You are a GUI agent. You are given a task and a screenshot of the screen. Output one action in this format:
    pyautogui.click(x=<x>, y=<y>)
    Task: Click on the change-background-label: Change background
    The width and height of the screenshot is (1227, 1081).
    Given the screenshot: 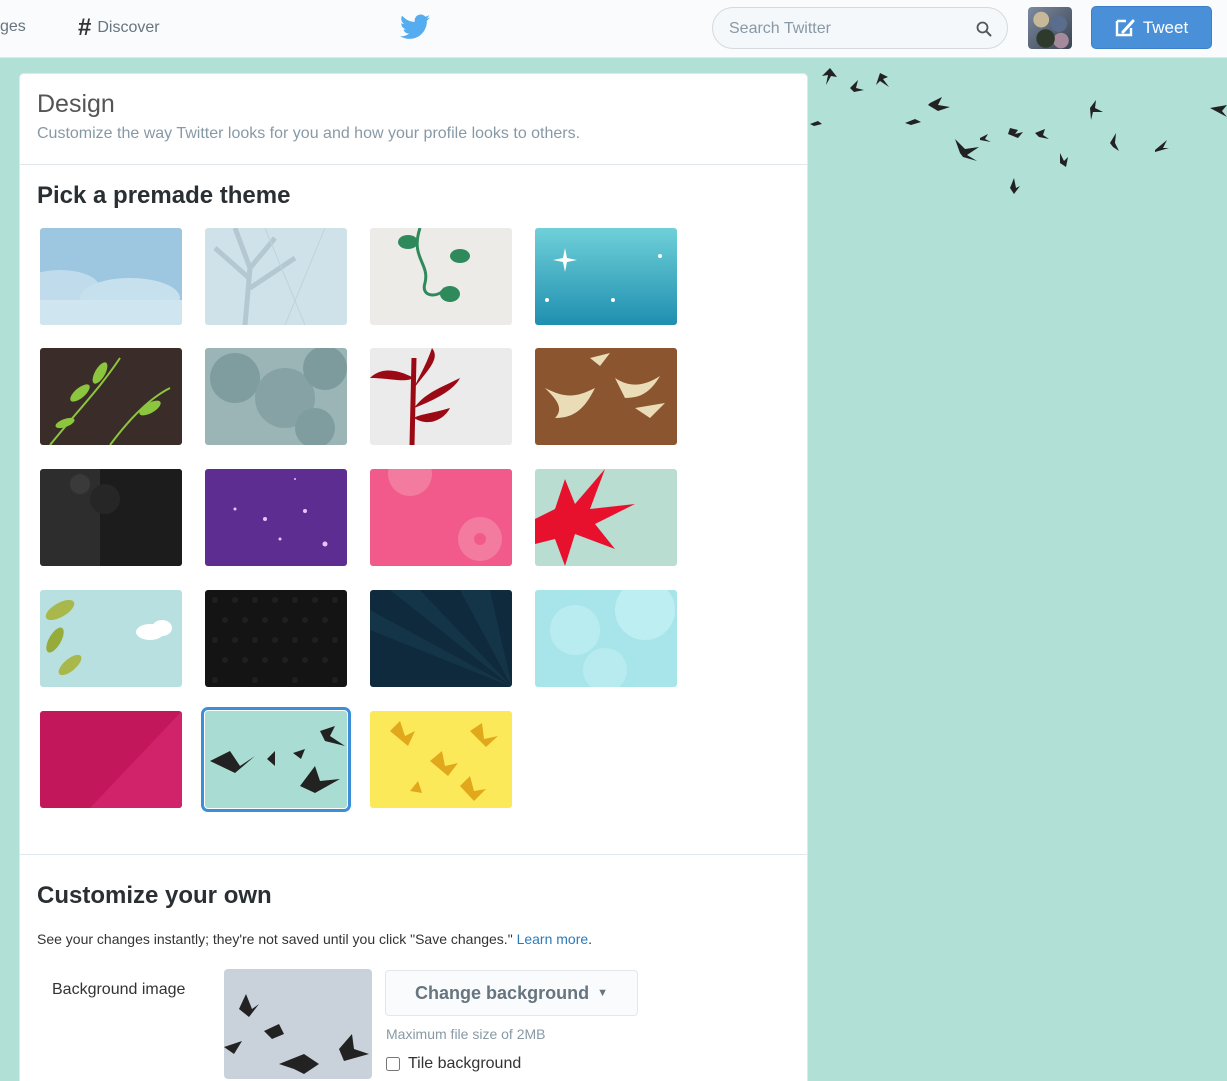 What is the action you would take?
    pyautogui.click(x=502, y=992)
    